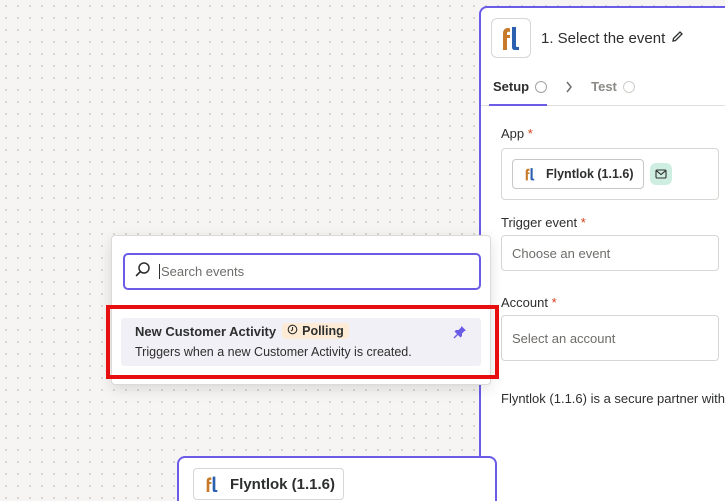 This screenshot has height=501, width=725. I want to click on panel-title-wrap: 1. Select the event, so click(612, 38).